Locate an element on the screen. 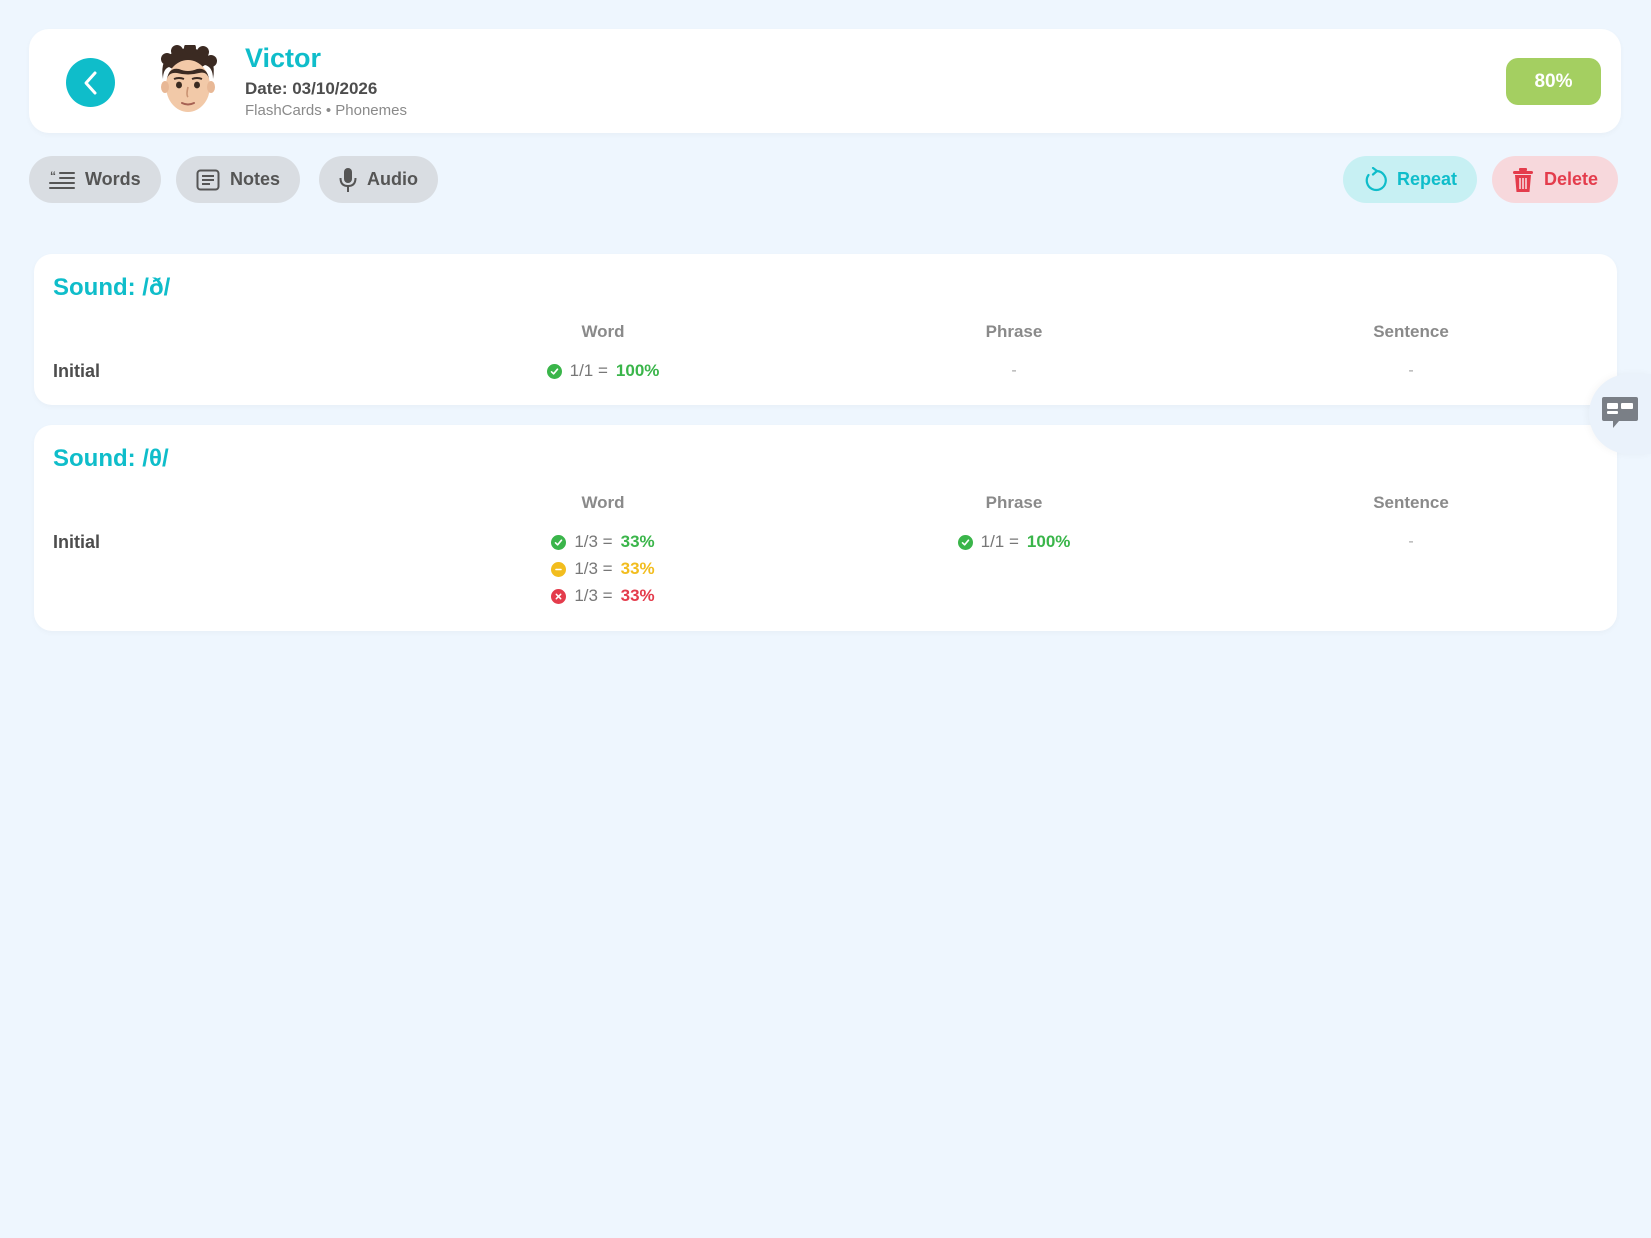 The height and width of the screenshot is (1238, 1651). result-partial: 1/3 = 33% is located at coordinates (603, 569).